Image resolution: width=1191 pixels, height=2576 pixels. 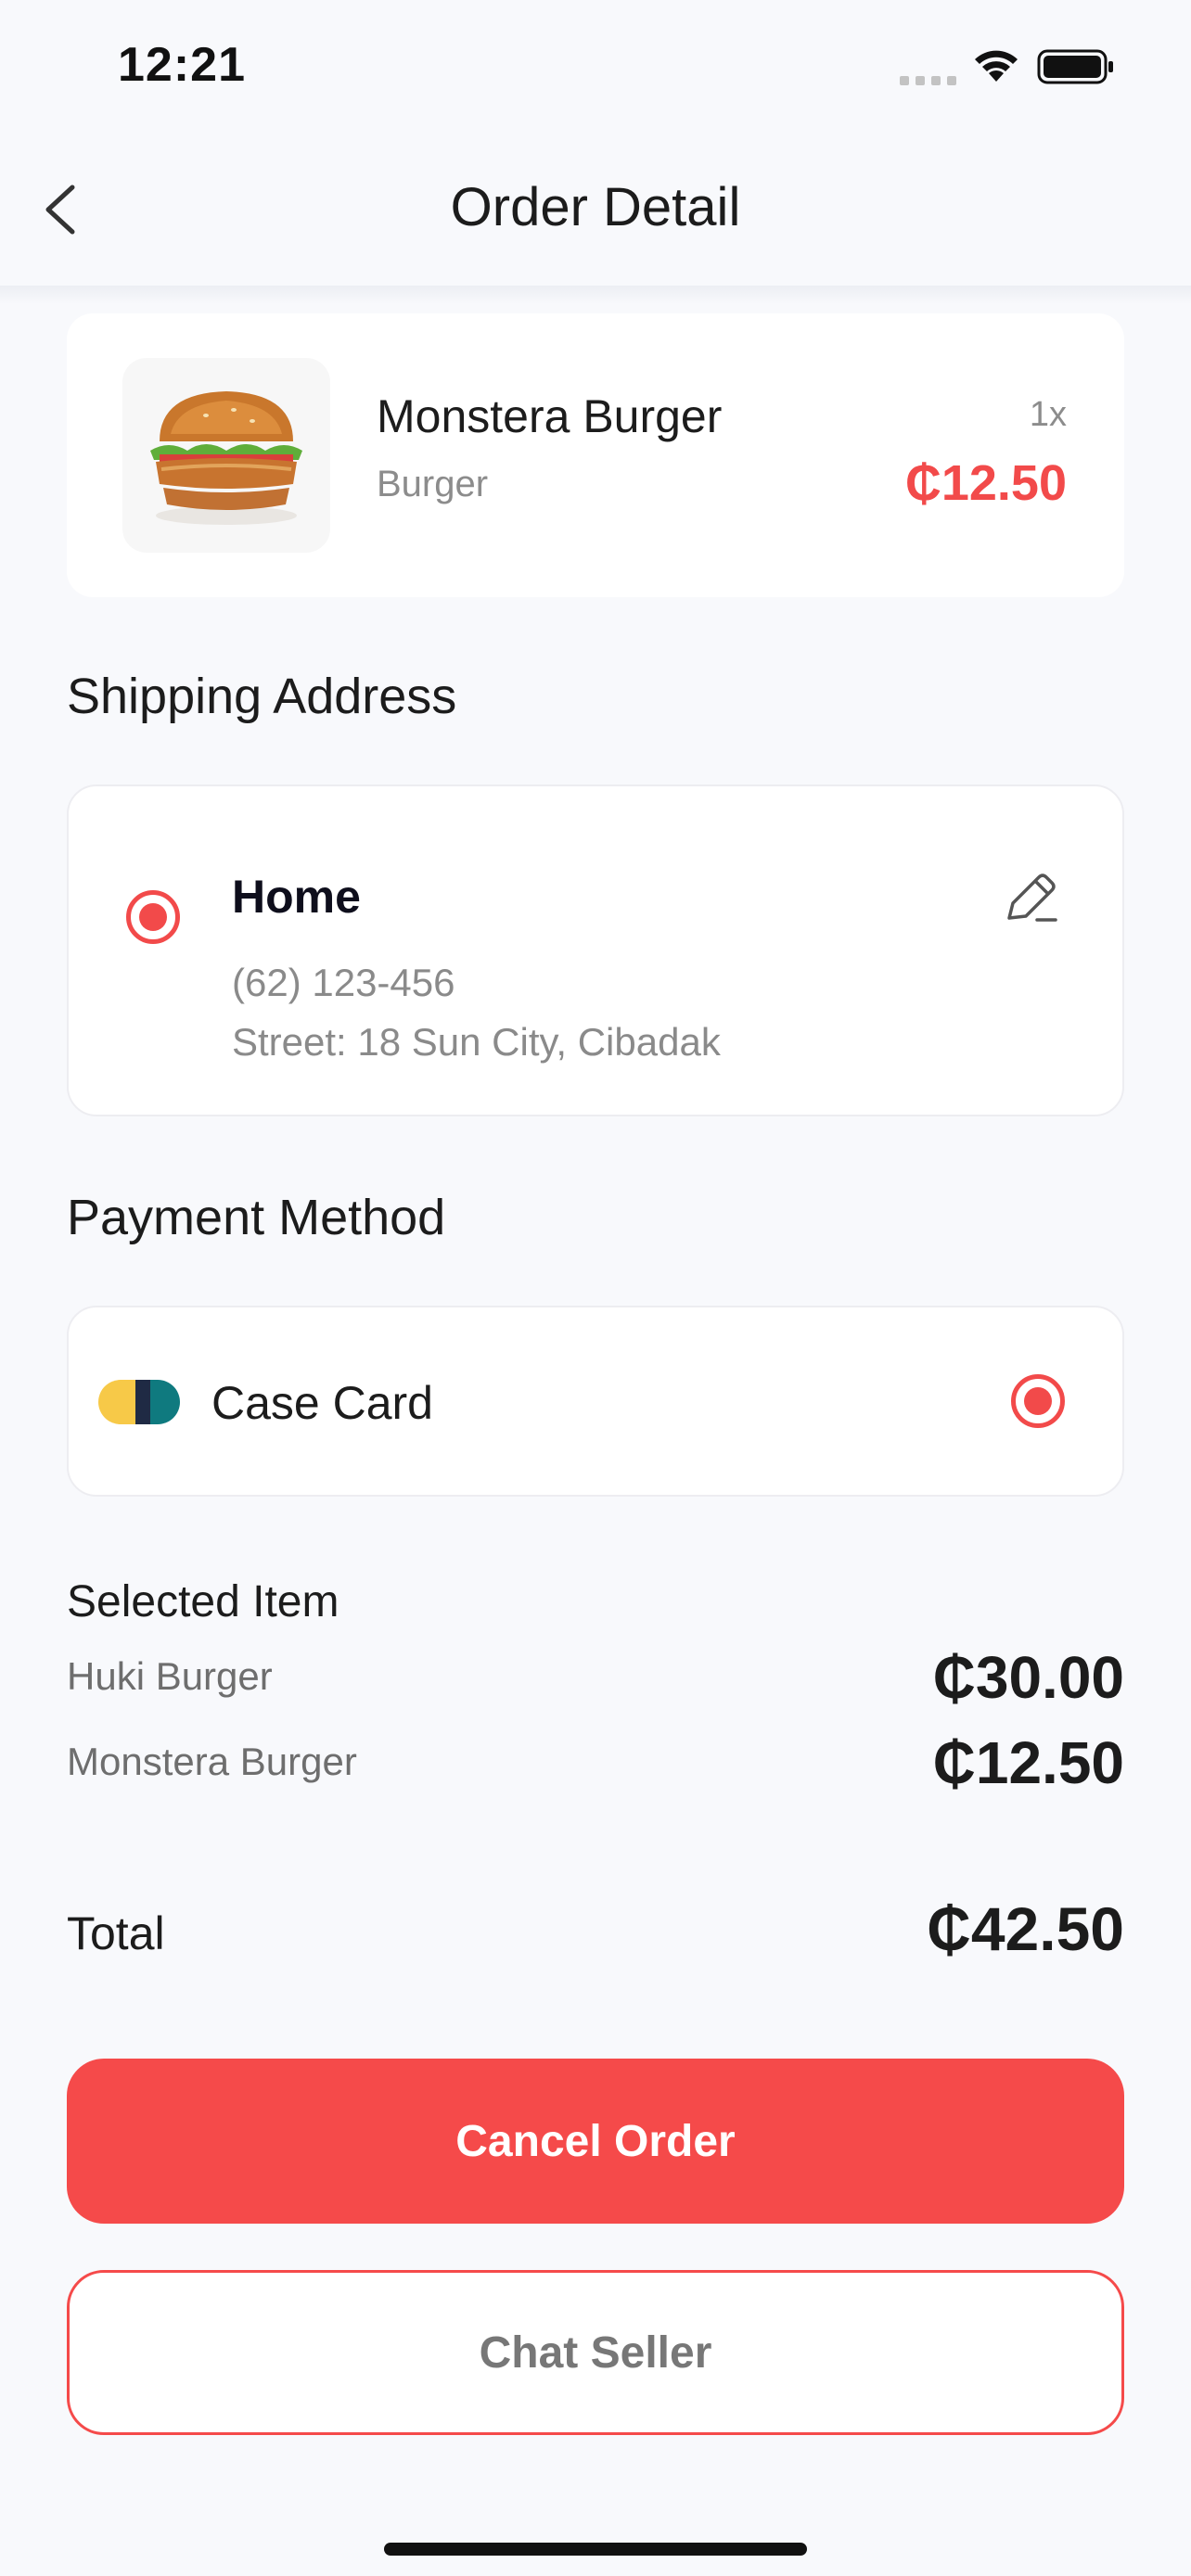 What do you see at coordinates (212, 1761) in the screenshot?
I see `summary-item-name: Monstera Burger` at bounding box center [212, 1761].